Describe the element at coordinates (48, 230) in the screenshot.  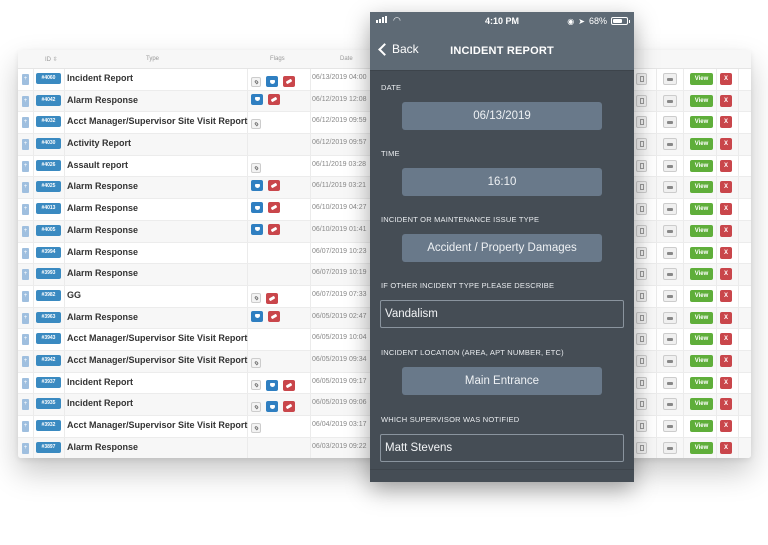
I see `id-badge: #4005` at that location.